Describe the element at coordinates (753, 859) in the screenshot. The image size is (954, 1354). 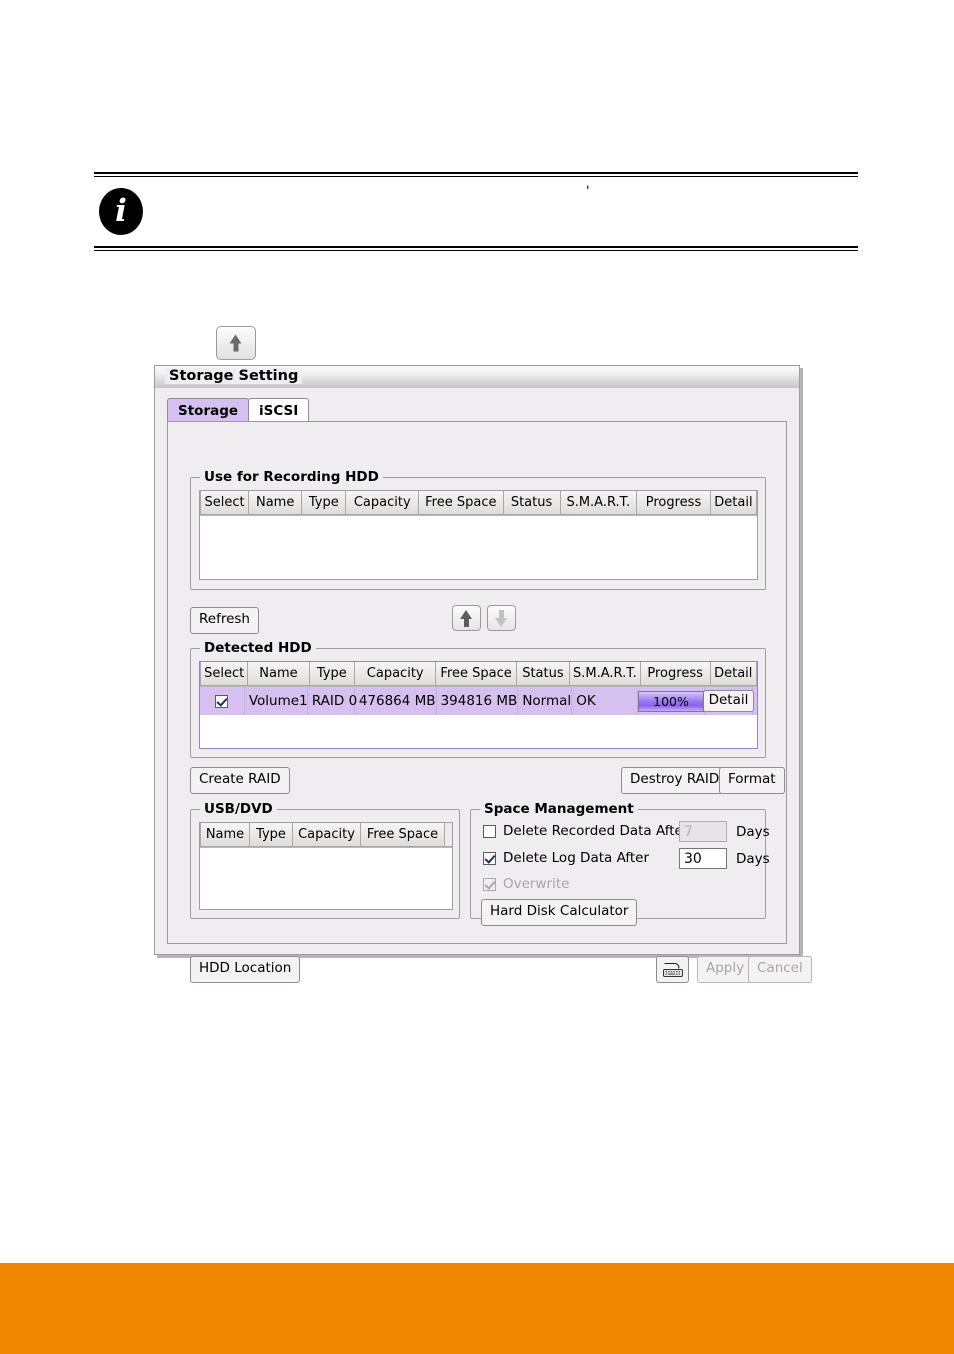
I see `delete-log-days-unit: Days` at that location.